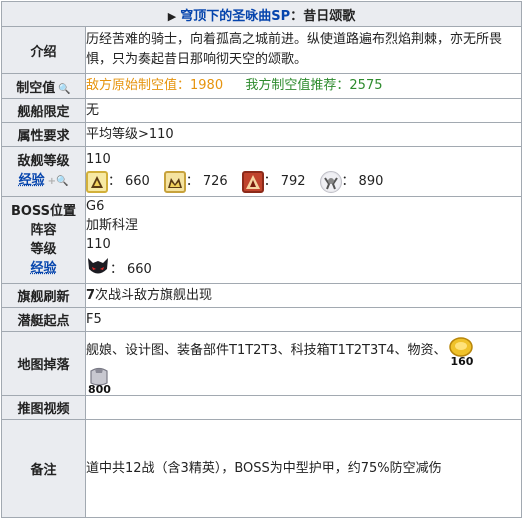  What do you see at coordinates (44, 408) in the screenshot?
I see `video-label: 推图视频` at bounding box center [44, 408].